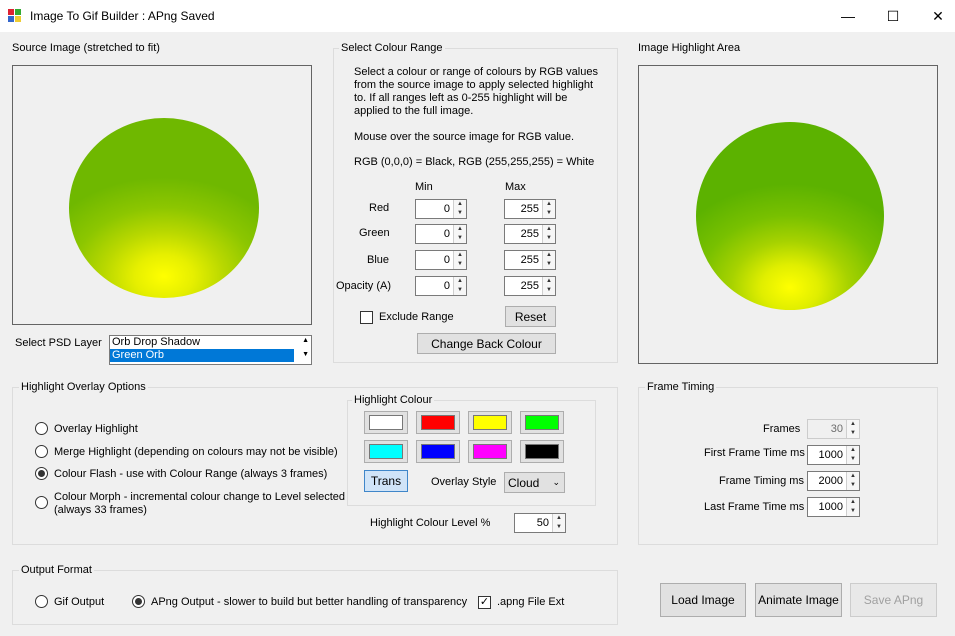  Describe the element at coordinates (138, 601) in the screenshot. I see `apng-output-radio` at that location.